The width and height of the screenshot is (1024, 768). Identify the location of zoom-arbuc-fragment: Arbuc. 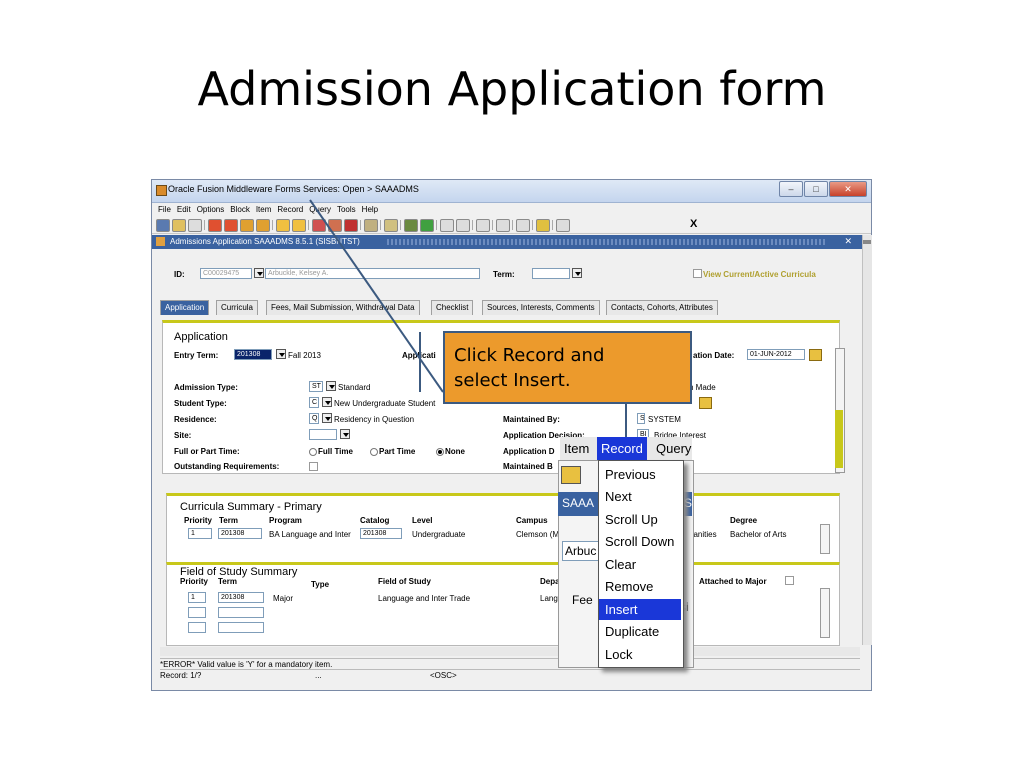
(582, 551).